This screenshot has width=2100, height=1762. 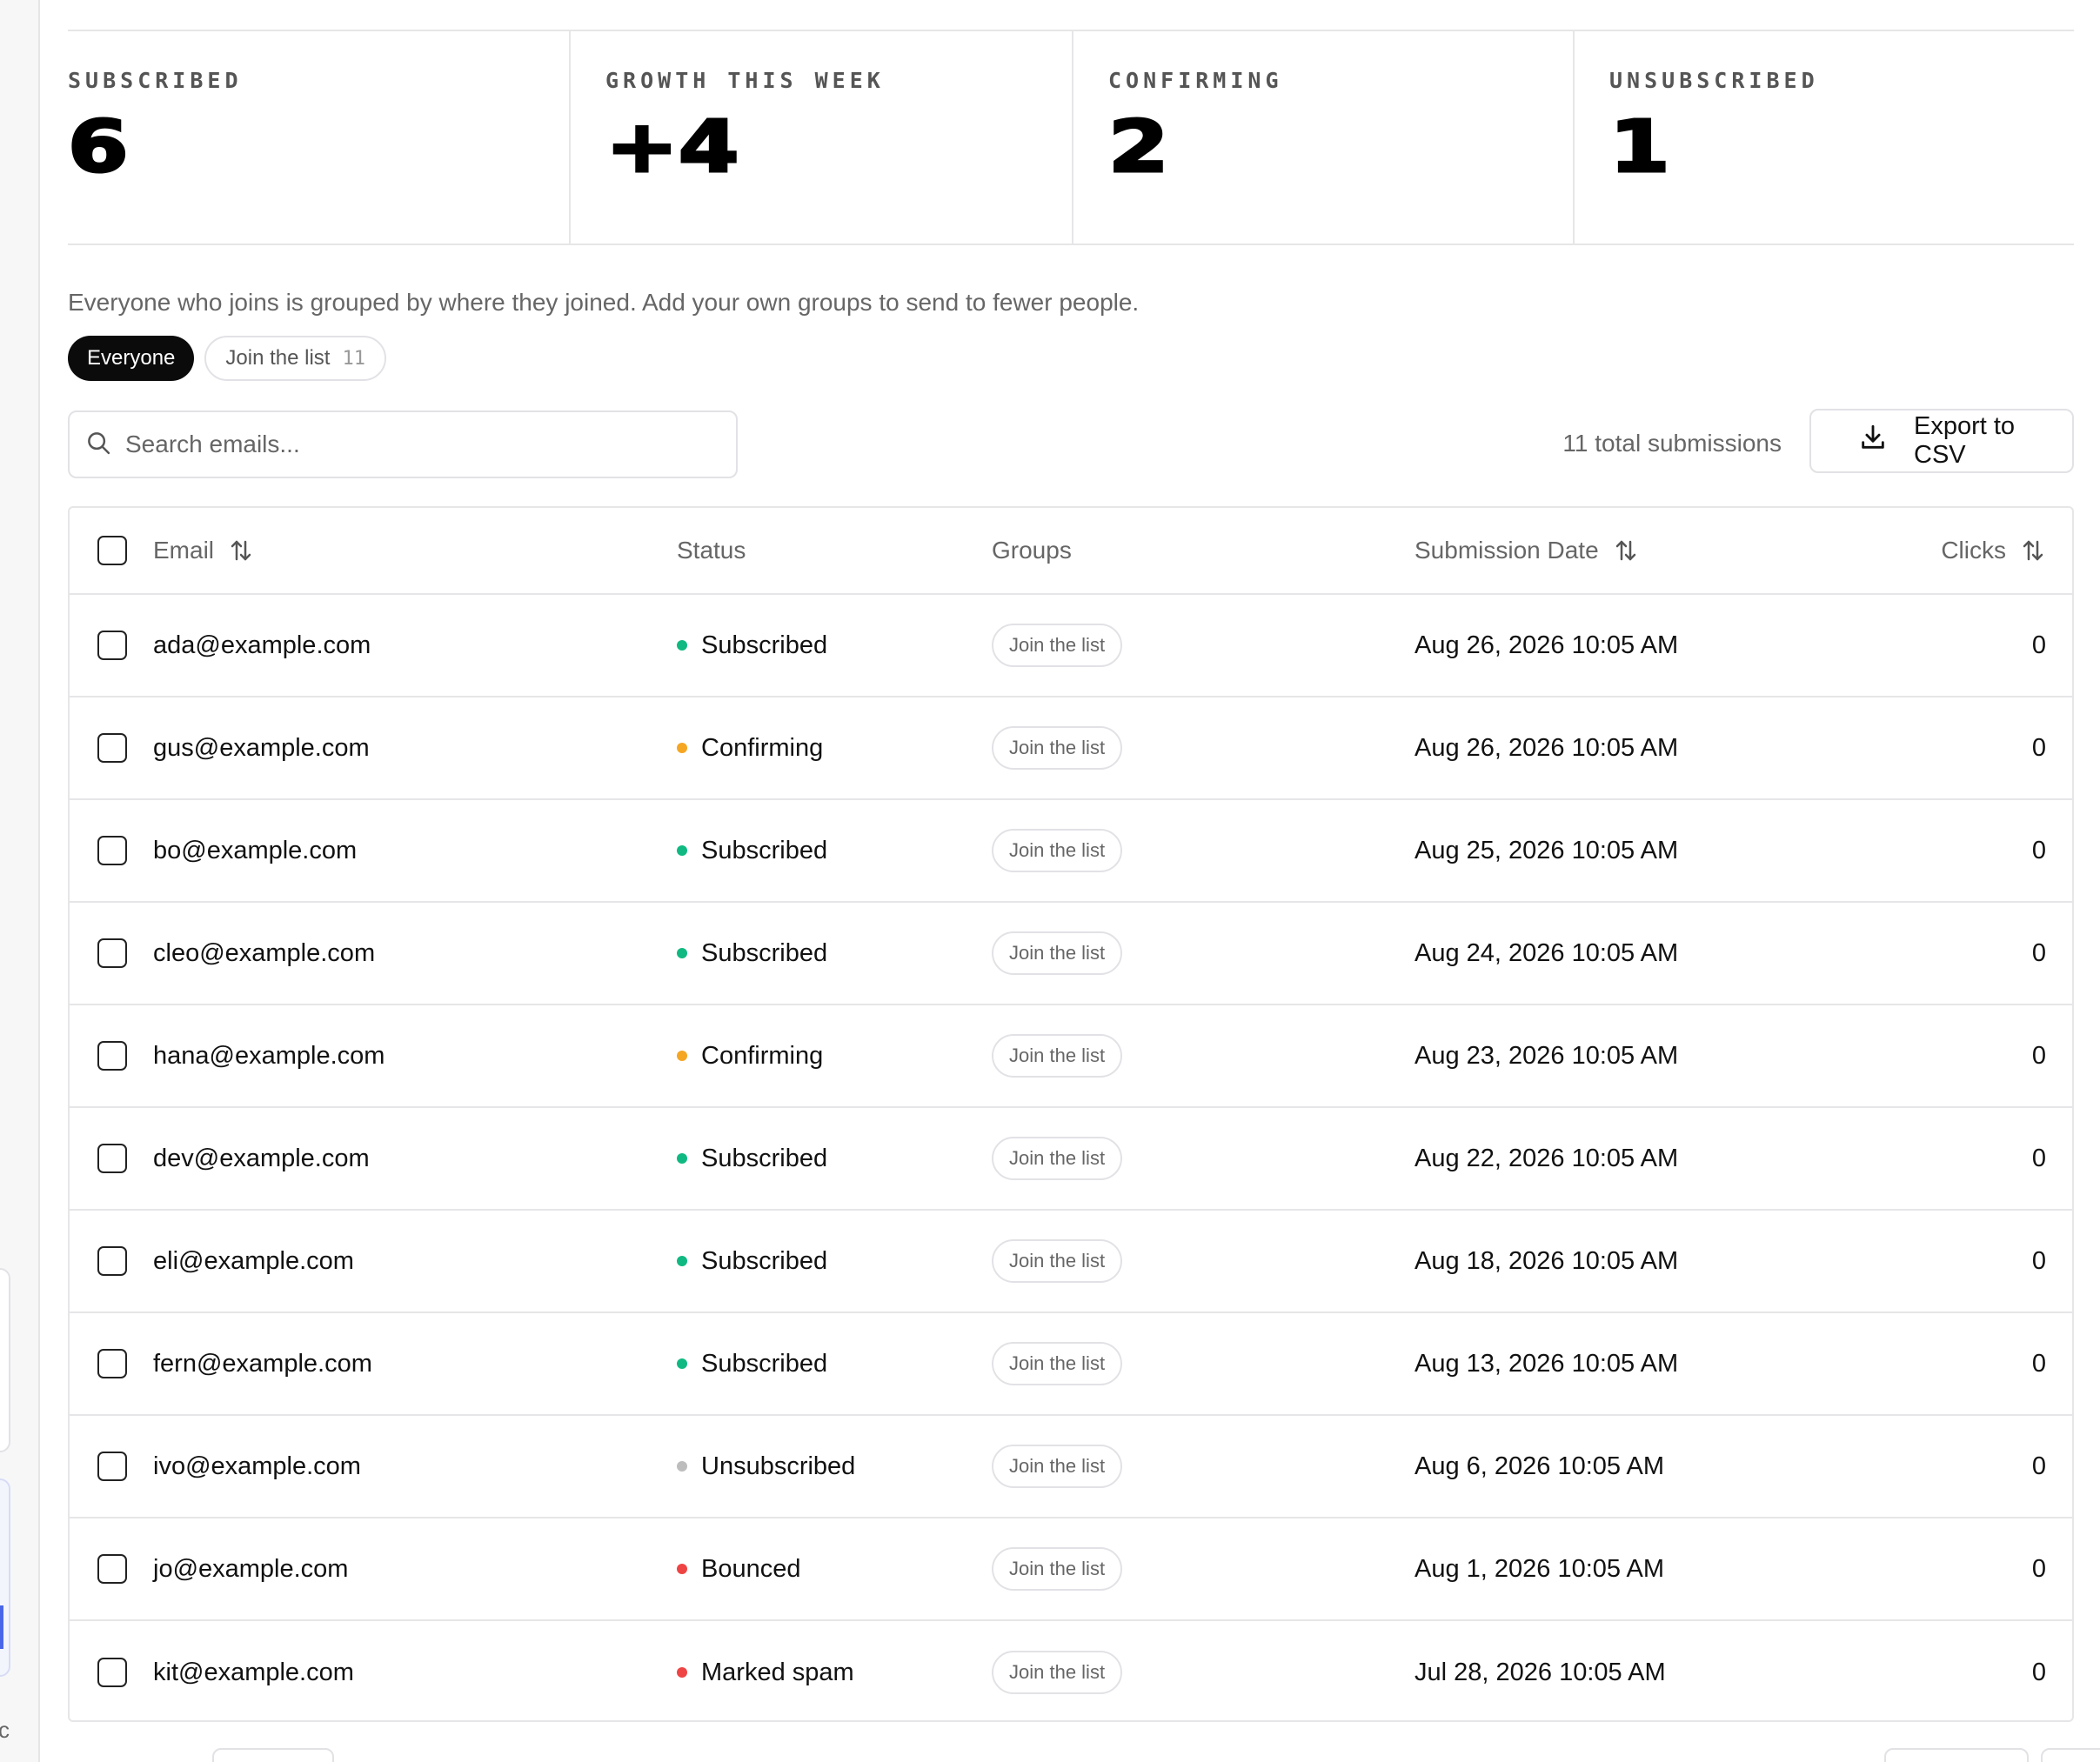 What do you see at coordinates (261, 1159) in the screenshot?
I see `row-email: dev@example.com` at bounding box center [261, 1159].